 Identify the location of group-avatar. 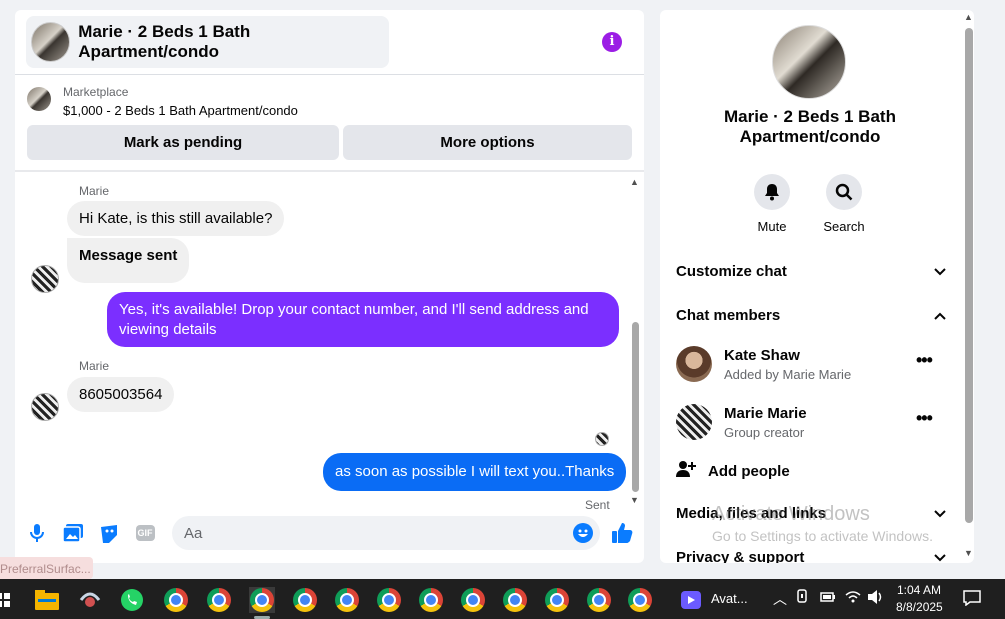
(809, 62).